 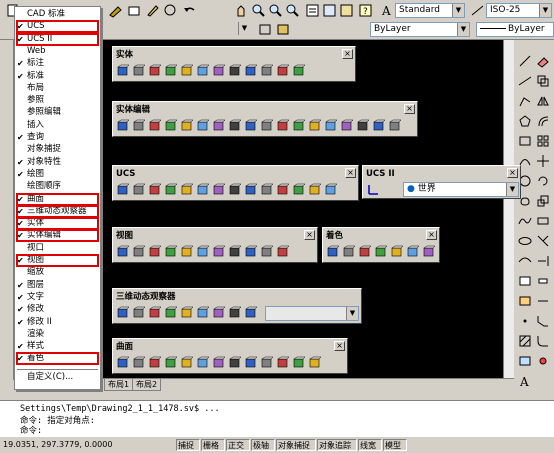 What do you see at coordinates (57, 334) in the screenshot?
I see `menu-item: ✔渲染` at bounding box center [57, 334].